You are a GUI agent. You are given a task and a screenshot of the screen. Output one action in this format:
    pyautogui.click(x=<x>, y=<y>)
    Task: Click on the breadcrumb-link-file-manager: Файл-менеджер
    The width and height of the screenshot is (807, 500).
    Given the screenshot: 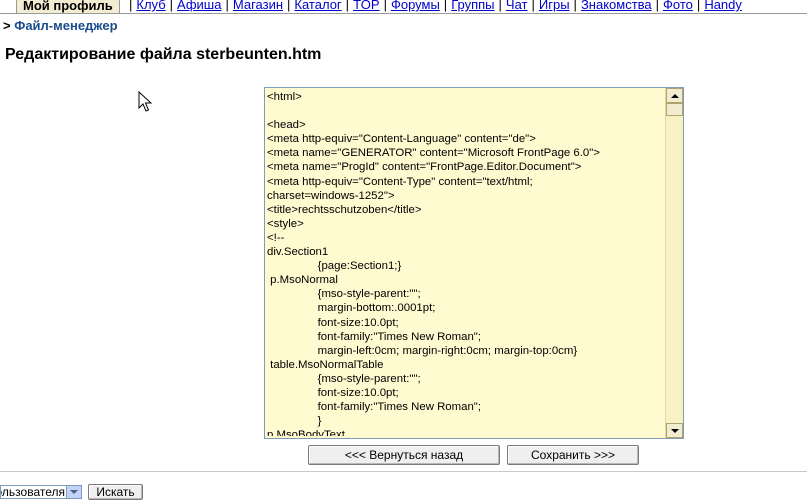 What is the action you would take?
    pyautogui.click(x=65, y=25)
    